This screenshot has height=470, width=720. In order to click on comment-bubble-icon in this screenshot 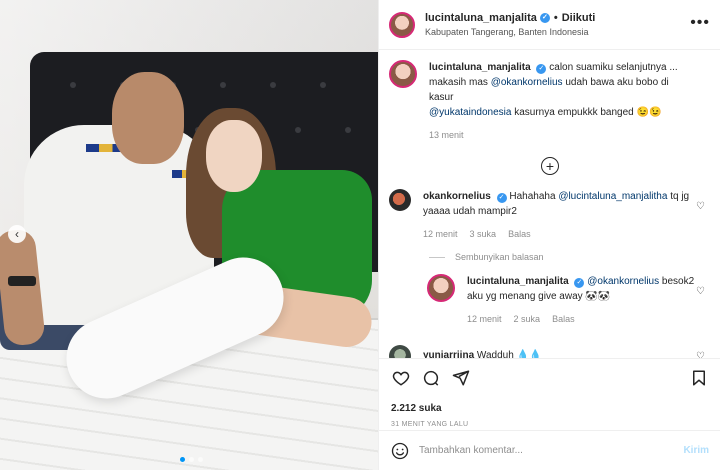, I will do `click(431, 378)`.